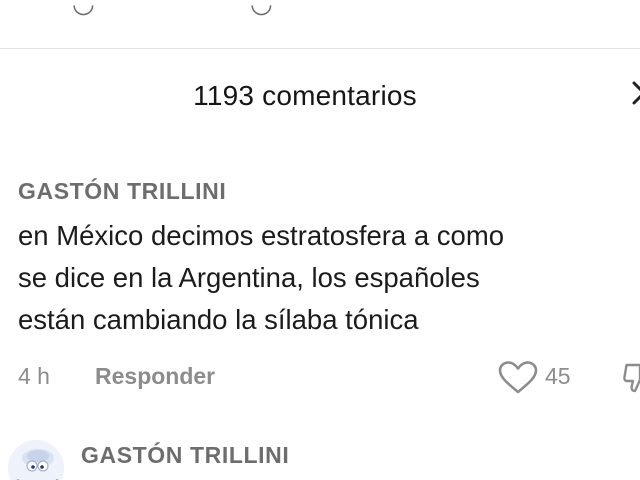  I want to click on previous-content-strip: ◡ ◡, so click(320, 24).